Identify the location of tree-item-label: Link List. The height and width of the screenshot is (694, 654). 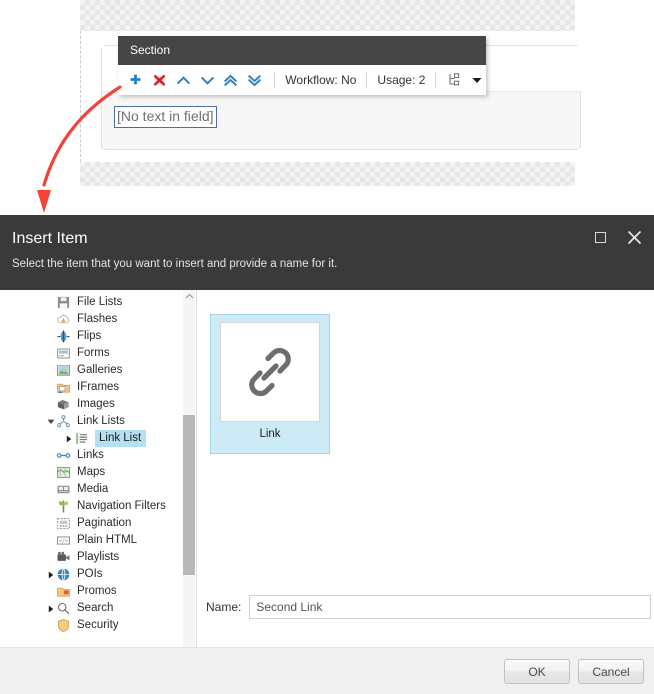
(121, 438).